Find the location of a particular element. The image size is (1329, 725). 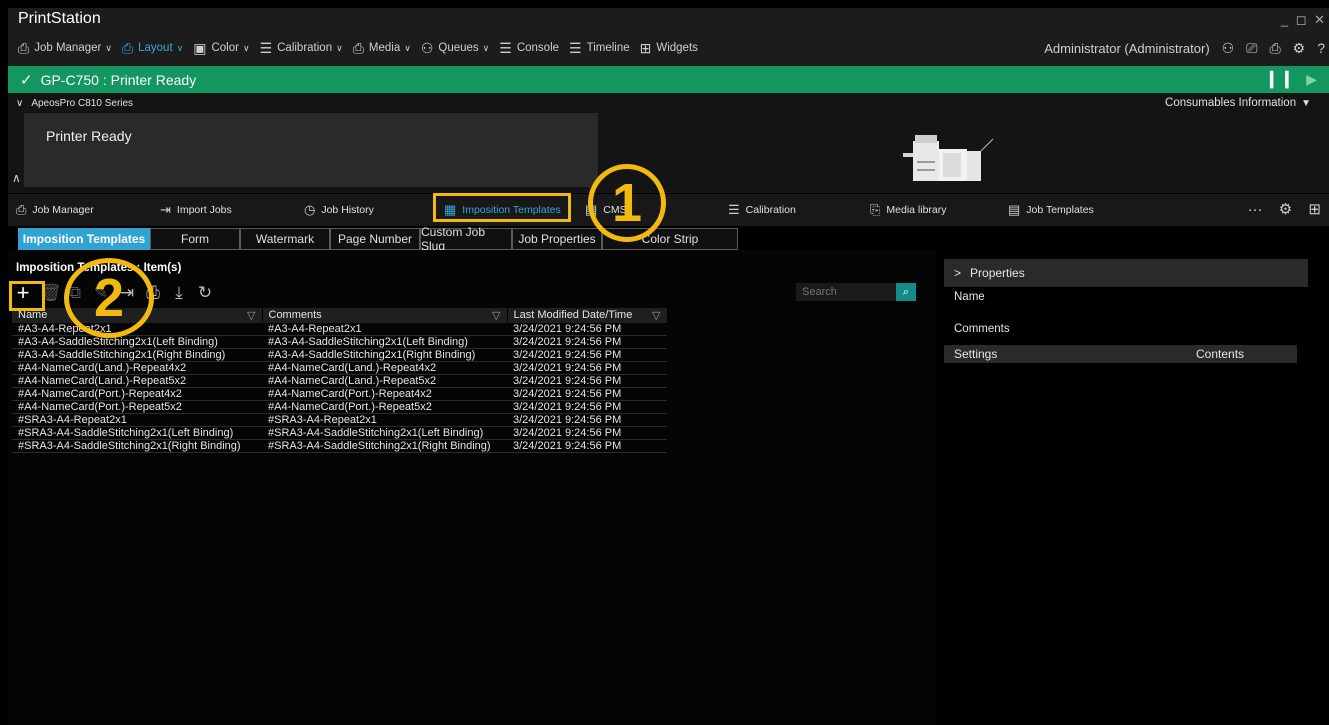

calibration-icon: ☰ is located at coordinates (266, 47).